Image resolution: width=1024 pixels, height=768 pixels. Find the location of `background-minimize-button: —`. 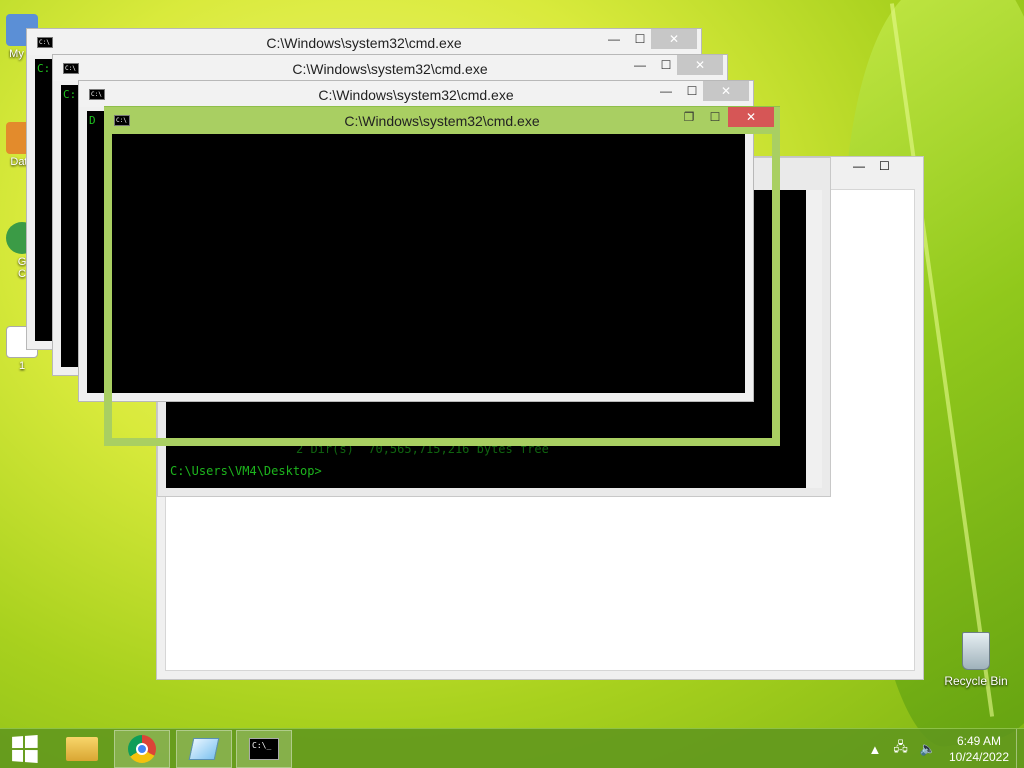

background-minimize-button: — is located at coordinates (859, 166).